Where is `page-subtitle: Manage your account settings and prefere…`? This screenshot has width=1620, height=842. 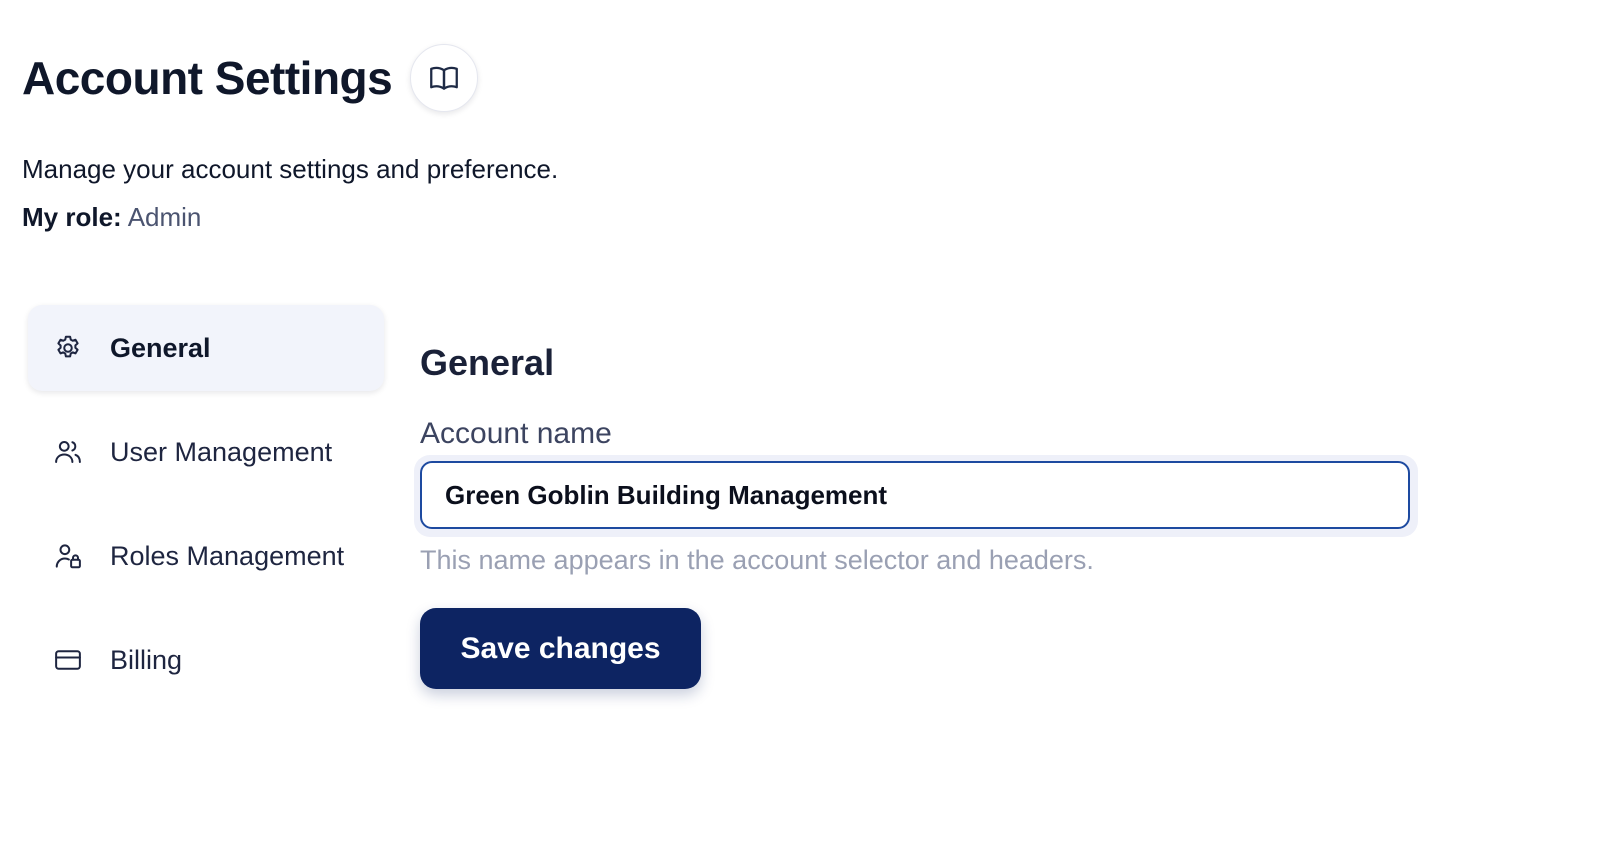 page-subtitle: Manage your account settings and prefere… is located at coordinates (290, 169).